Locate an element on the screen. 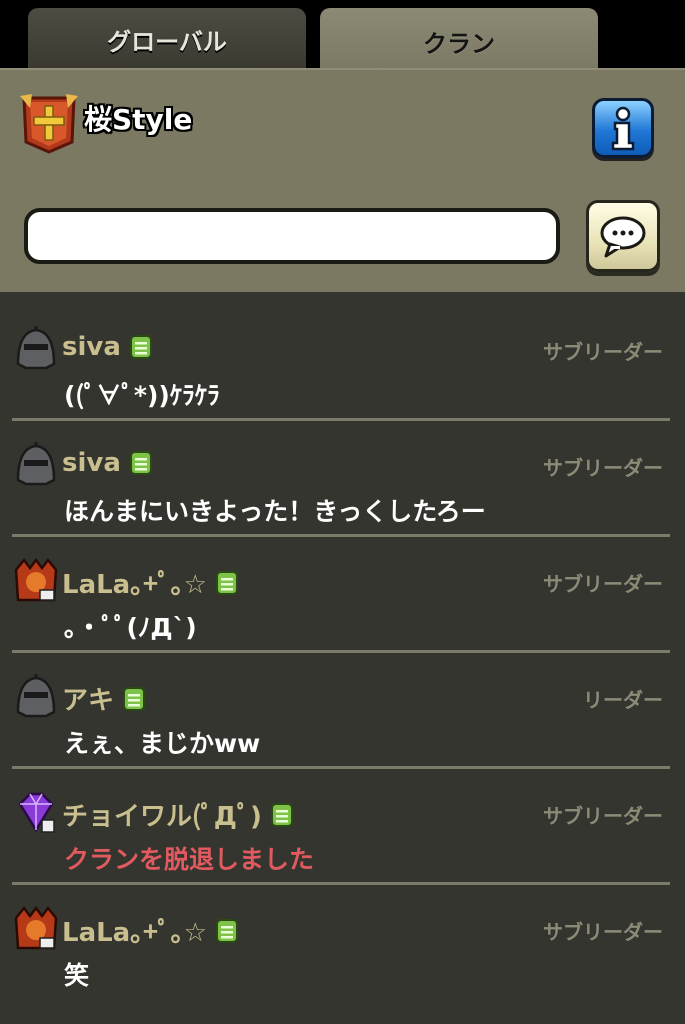  message-username: アキ is located at coordinates (104, 698).